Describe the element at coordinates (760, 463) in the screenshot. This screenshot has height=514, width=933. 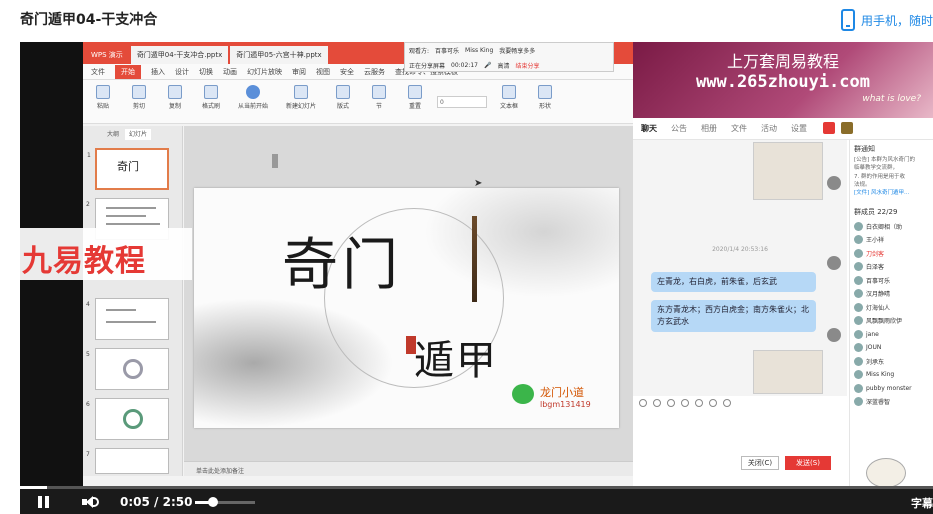
I see `close-button: 关闭(C)` at that location.